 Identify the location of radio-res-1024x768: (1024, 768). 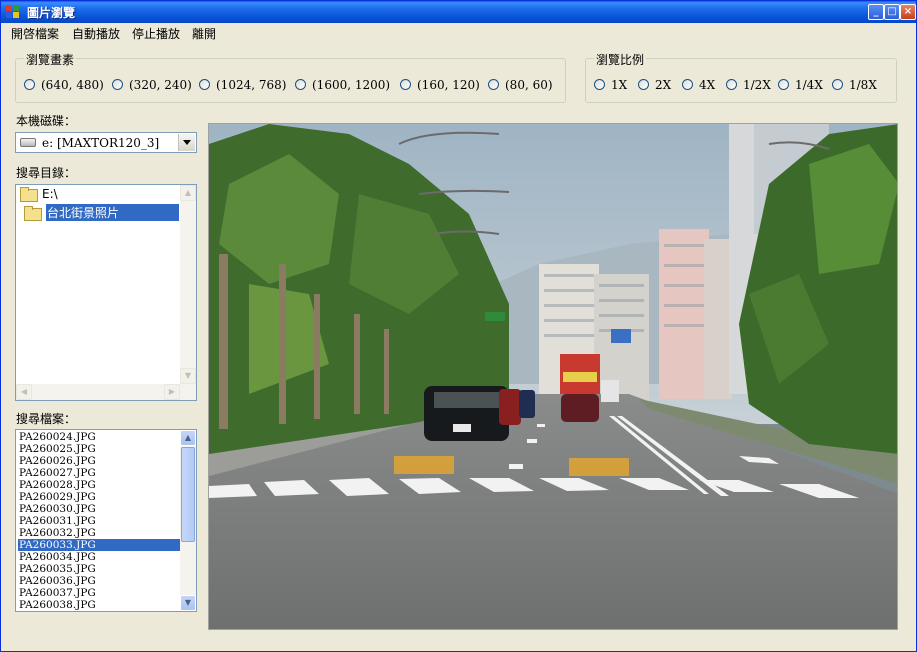
(242, 85).